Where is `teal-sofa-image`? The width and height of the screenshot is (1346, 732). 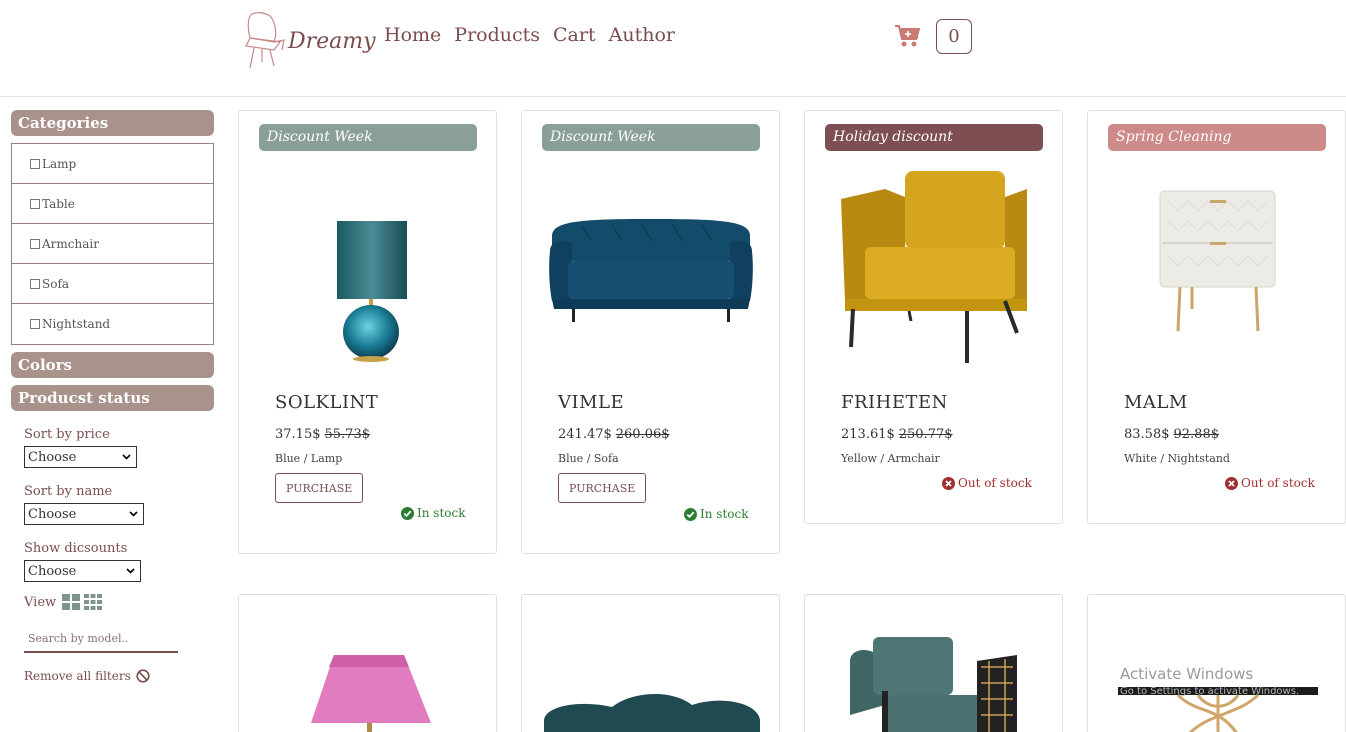 teal-sofa-image is located at coordinates (652, 713).